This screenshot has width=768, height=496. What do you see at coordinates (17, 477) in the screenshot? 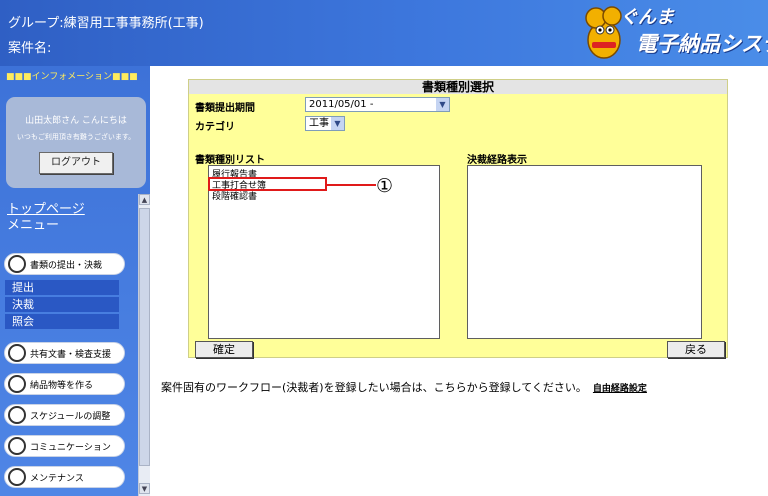
I see `wrench-icon` at bounding box center [17, 477].